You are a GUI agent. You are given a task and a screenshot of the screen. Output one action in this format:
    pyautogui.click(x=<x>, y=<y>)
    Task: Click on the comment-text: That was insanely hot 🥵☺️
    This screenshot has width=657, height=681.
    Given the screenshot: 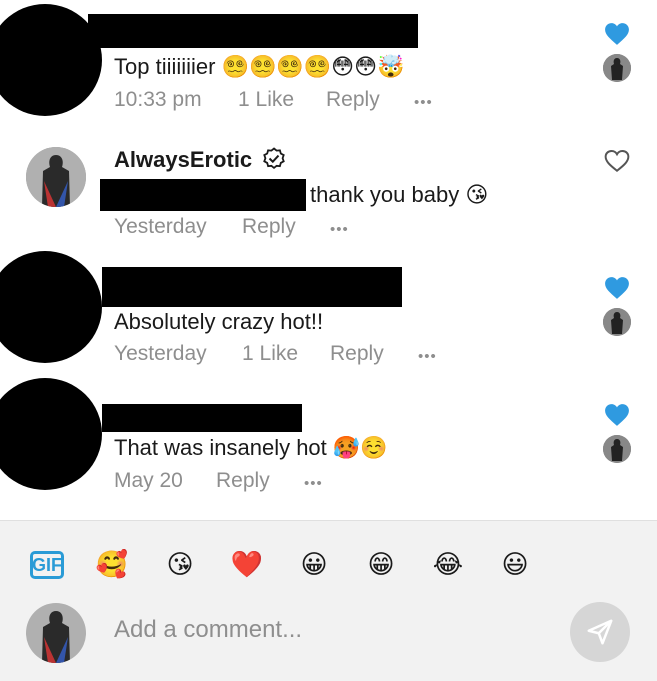 What is the action you would take?
    pyautogui.click(x=251, y=448)
    